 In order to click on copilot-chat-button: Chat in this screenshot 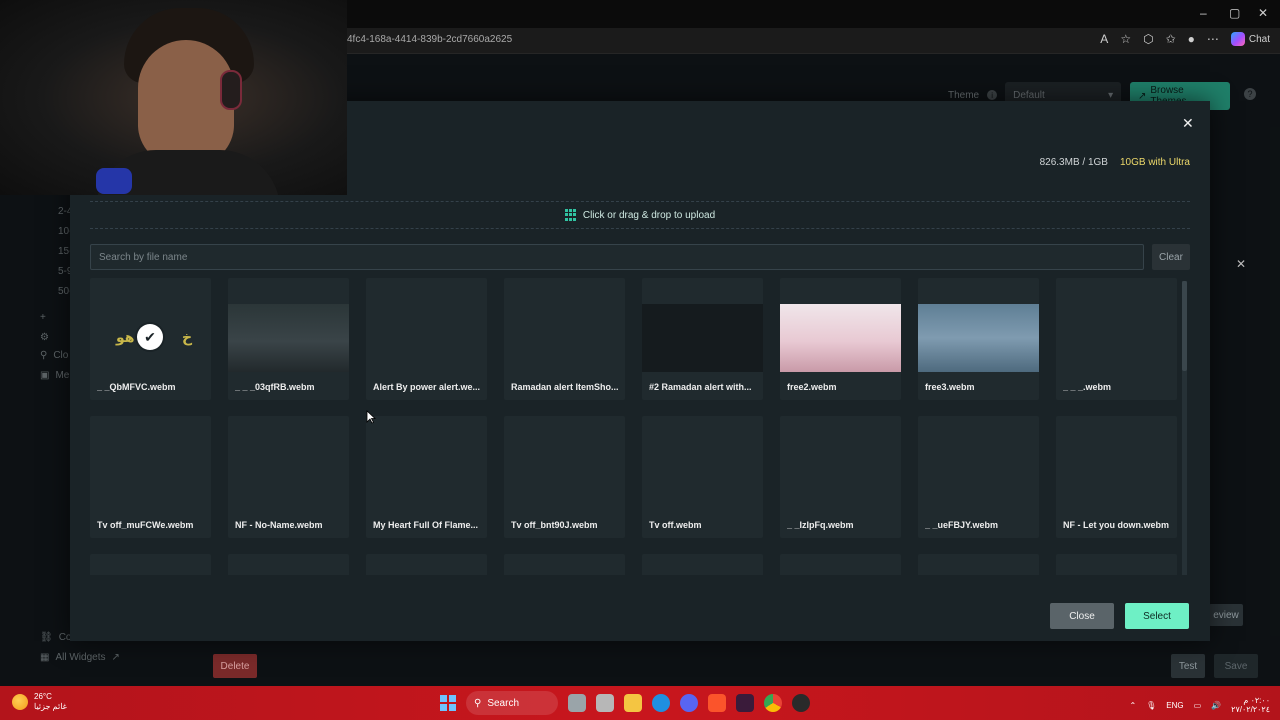, I will do `click(1250, 39)`.